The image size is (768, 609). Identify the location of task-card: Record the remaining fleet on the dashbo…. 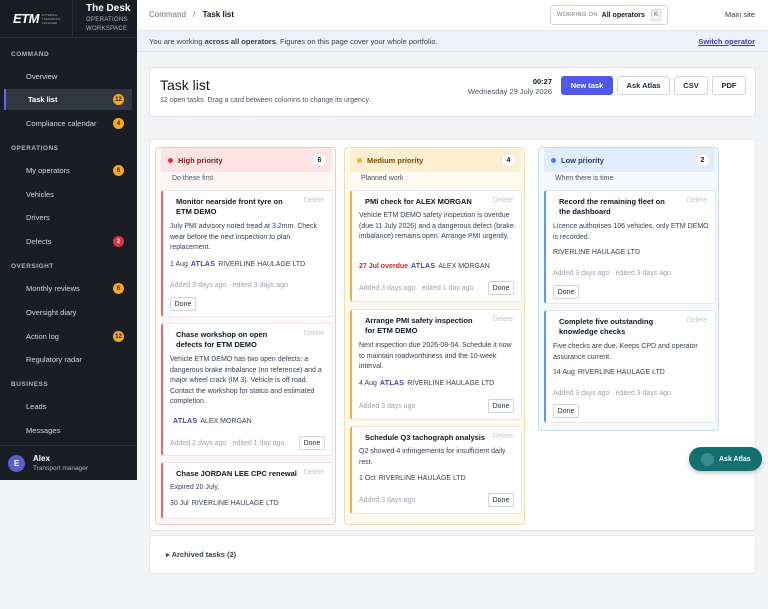
(630, 247).